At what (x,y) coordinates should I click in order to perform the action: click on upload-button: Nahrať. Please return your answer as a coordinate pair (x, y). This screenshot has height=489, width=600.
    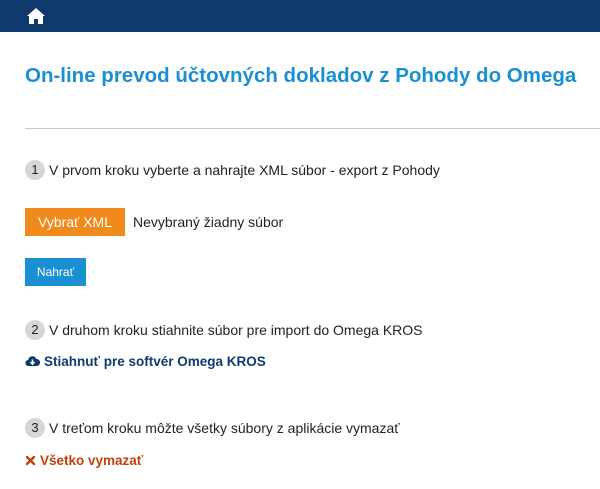
    Looking at the image, I should click on (55, 272).